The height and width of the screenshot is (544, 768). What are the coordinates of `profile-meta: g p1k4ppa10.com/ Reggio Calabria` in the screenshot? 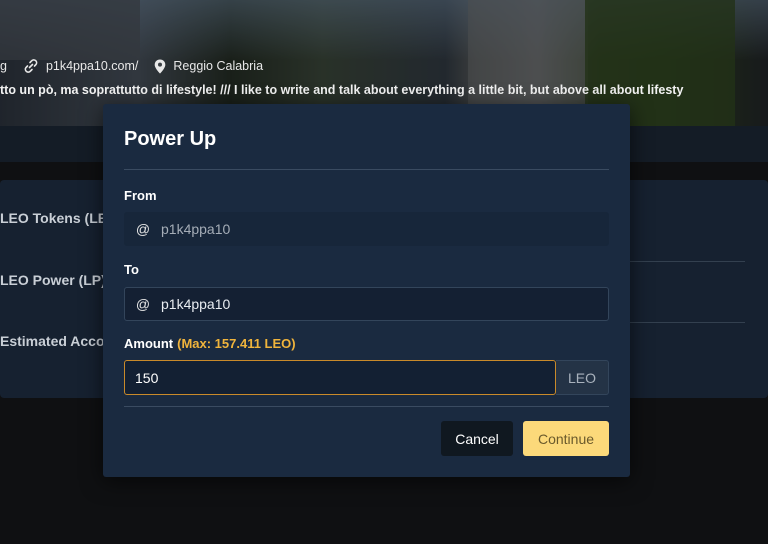 It's located at (136, 66).